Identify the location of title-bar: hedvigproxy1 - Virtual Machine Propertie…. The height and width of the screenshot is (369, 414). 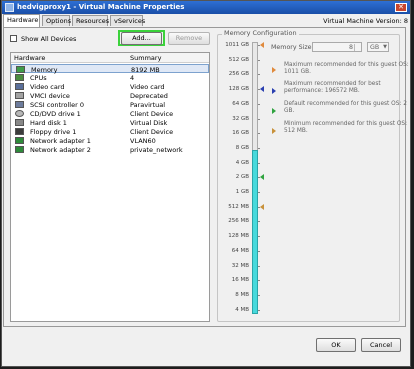
(206, 7).